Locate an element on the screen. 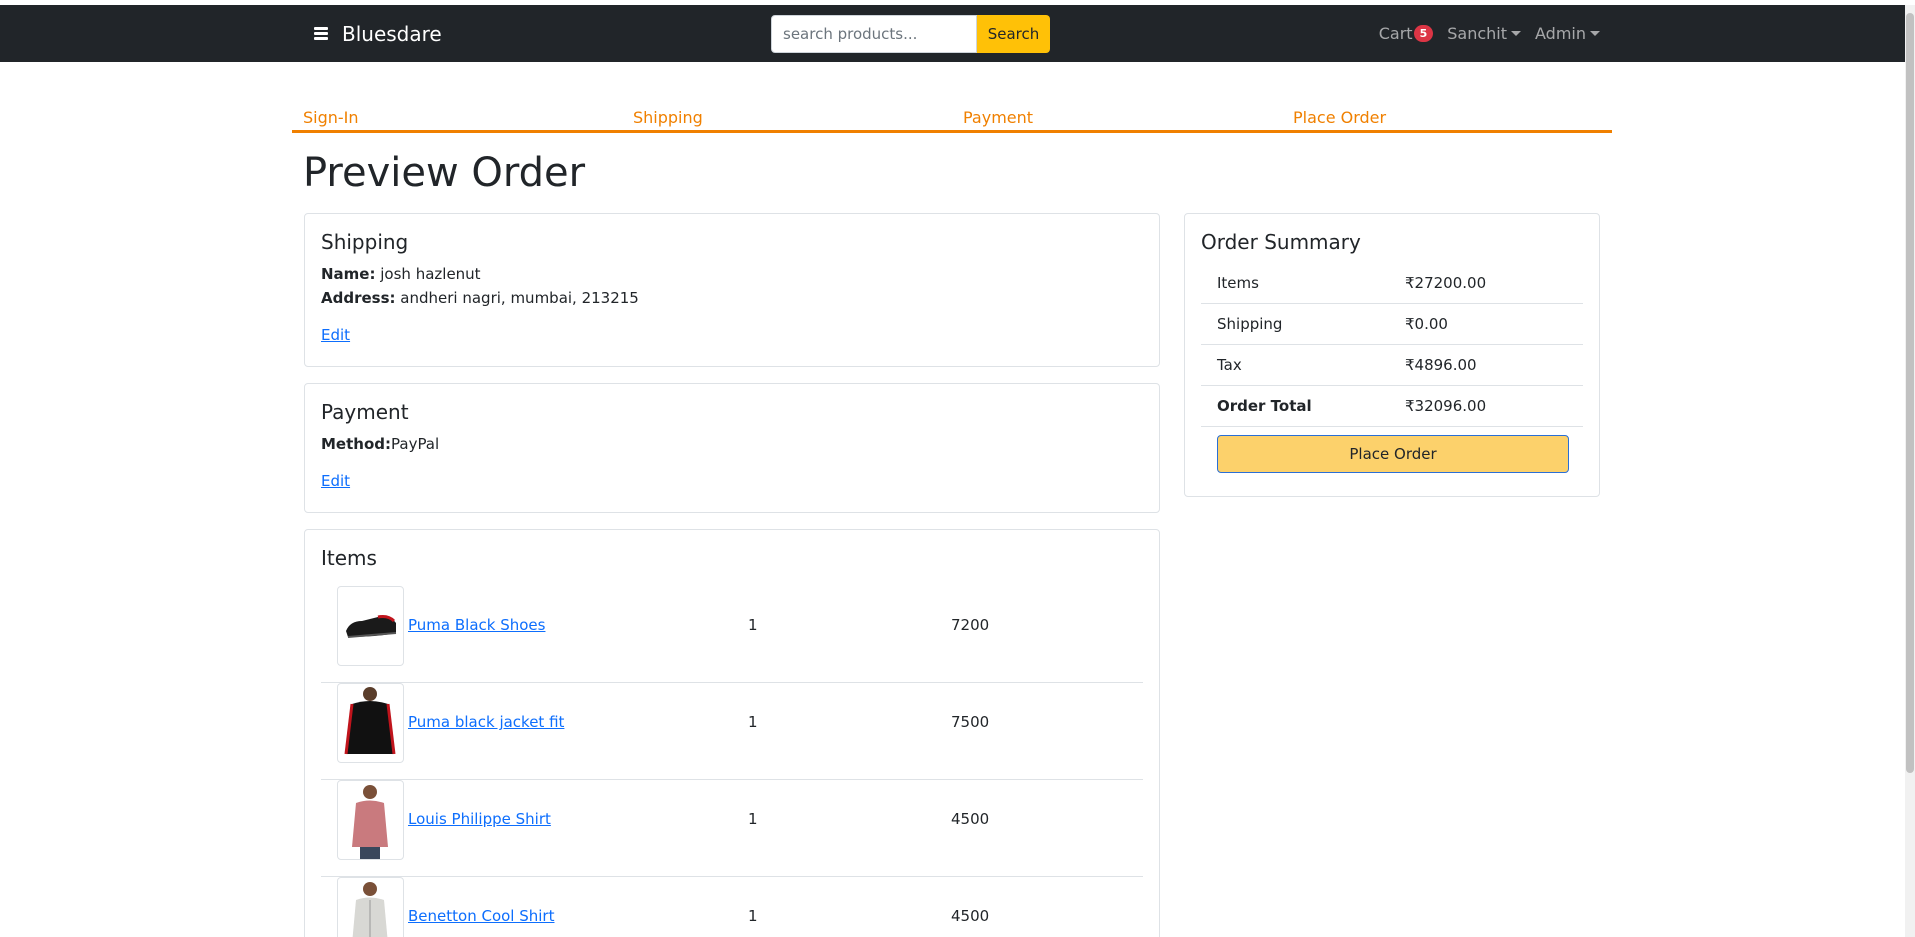  checkout-steps: Sign-In Shipping Payment Place Order is located at coordinates (952, 120).